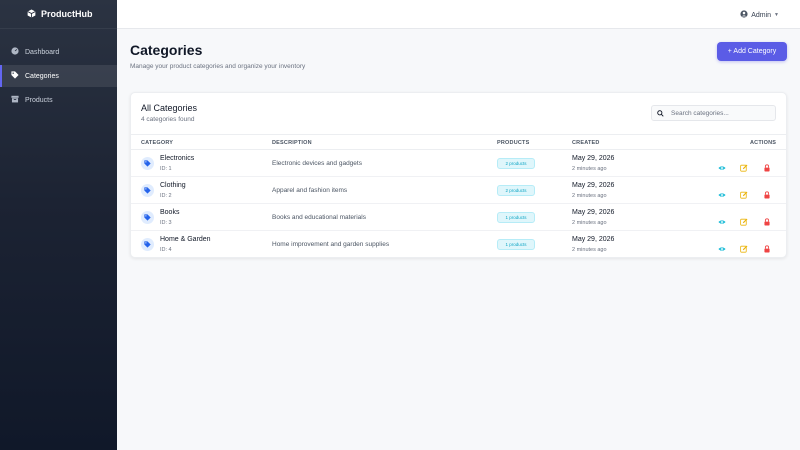  I want to click on sidebar-item-label: Products, so click(39, 100).